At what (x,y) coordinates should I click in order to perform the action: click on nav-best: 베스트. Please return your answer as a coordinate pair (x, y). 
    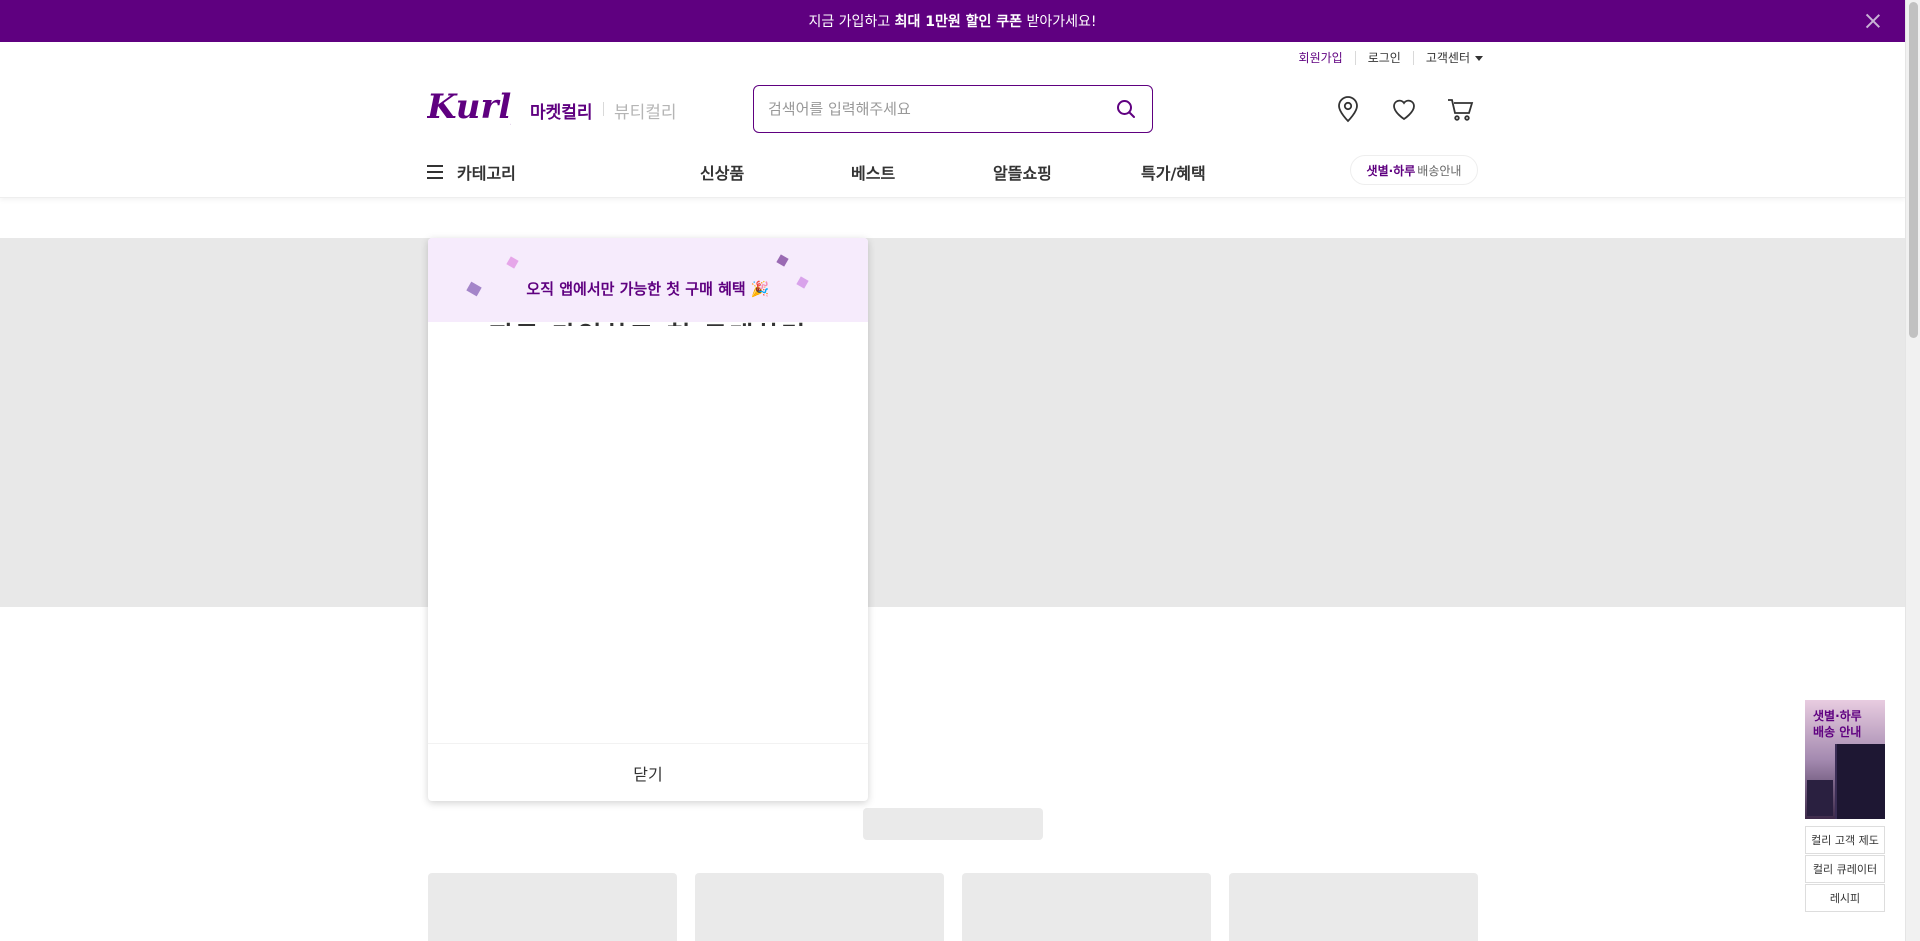
    Looking at the image, I should click on (873, 172).